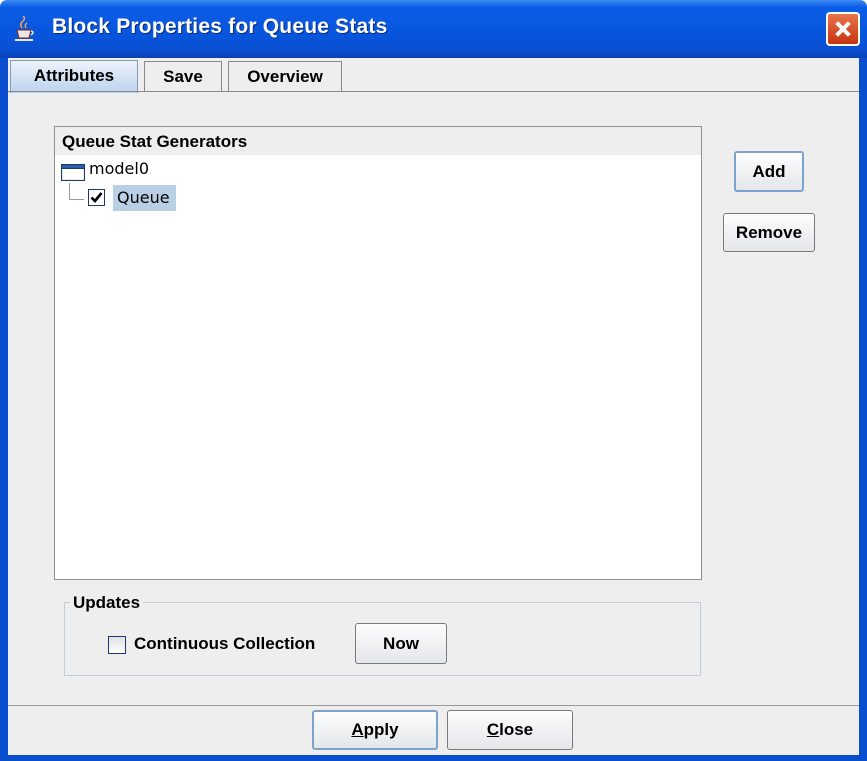 The width and height of the screenshot is (867, 761). What do you see at coordinates (144, 198) in the screenshot?
I see `tree-node-queue: Queue` at bounding box center [144, 198].